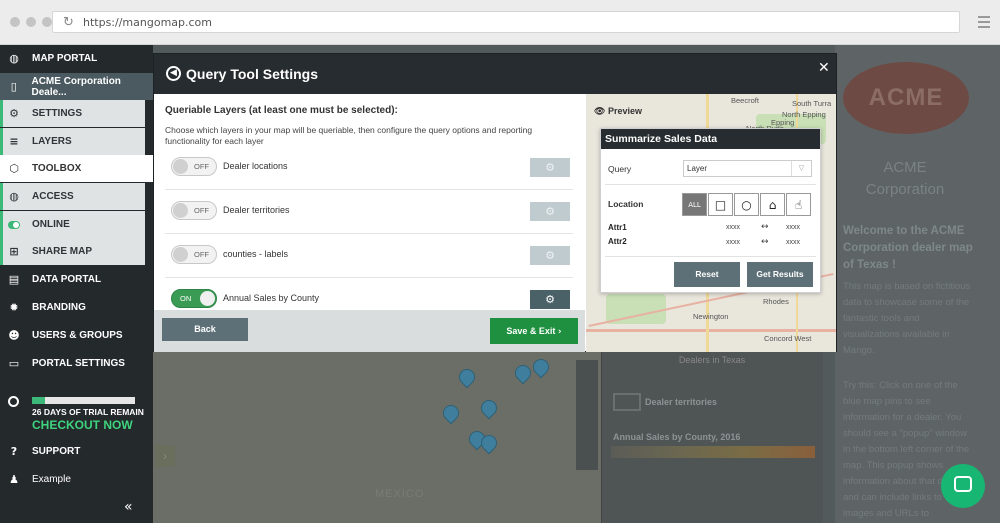 This screenshot has width=1000, height=523. What do you see at coordinates (72, 224) in the screenshot?
I see `sidebar-item-online: ONLINE` at bounding box center [72, 224].